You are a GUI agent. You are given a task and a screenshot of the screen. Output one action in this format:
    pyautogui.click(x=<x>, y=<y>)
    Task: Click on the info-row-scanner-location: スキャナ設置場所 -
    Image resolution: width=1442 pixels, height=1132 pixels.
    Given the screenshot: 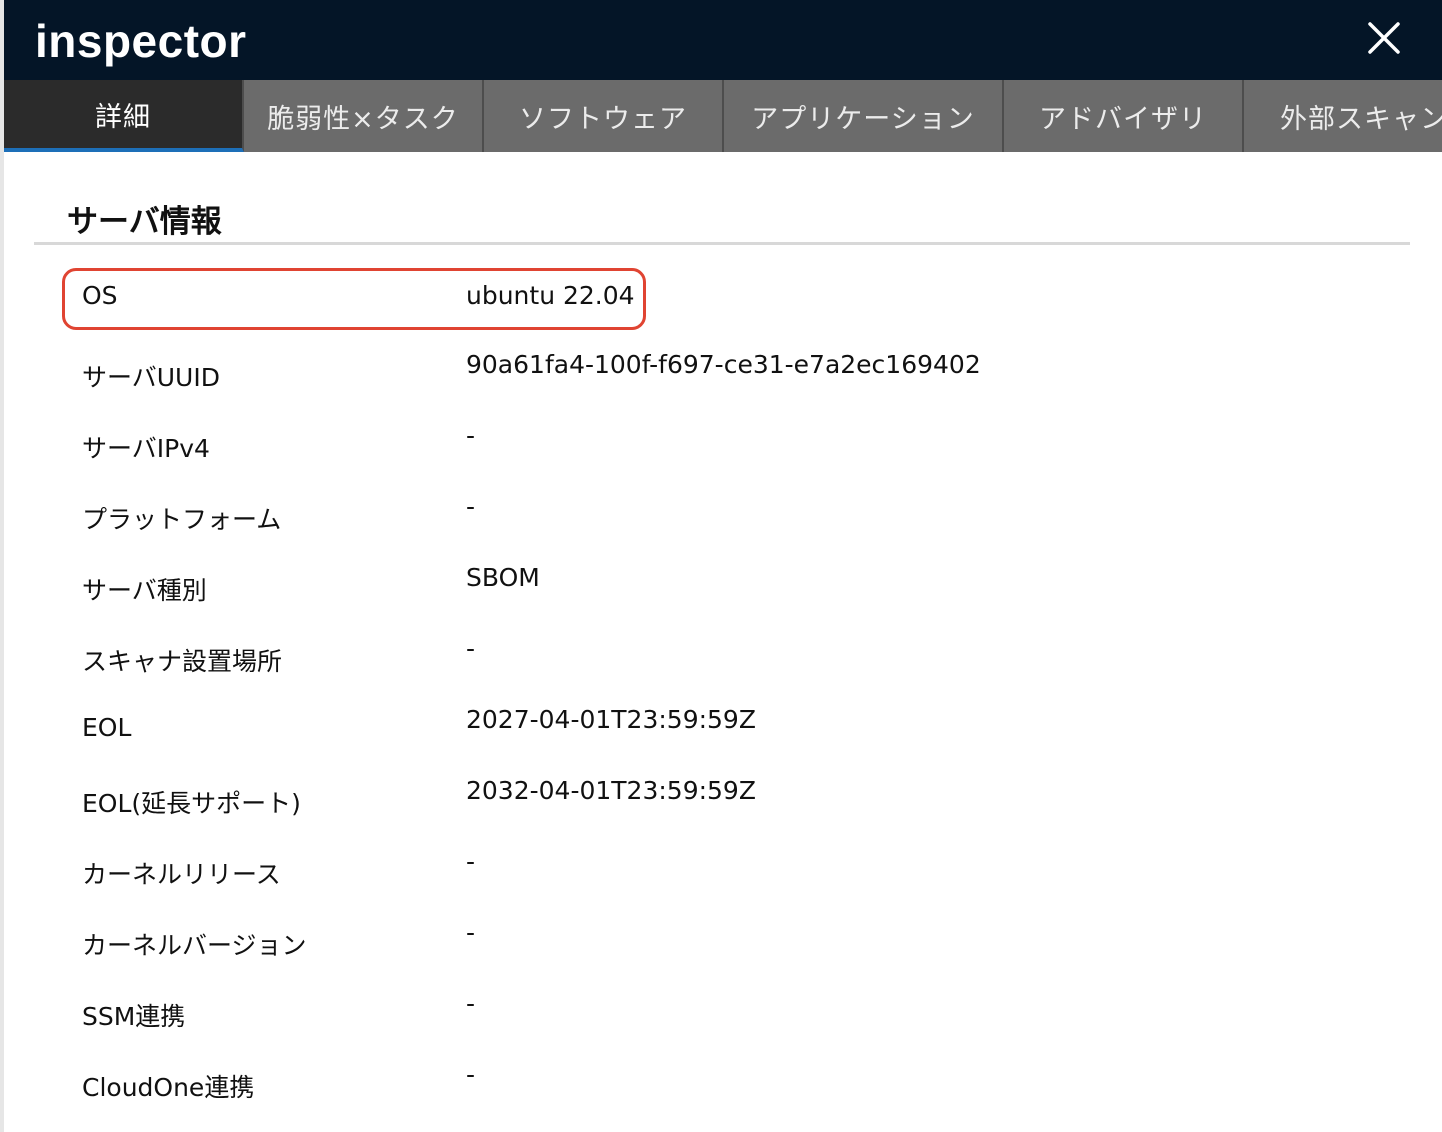 What is the action you would take?
    pyautogui.click(x=722, y=665)
    